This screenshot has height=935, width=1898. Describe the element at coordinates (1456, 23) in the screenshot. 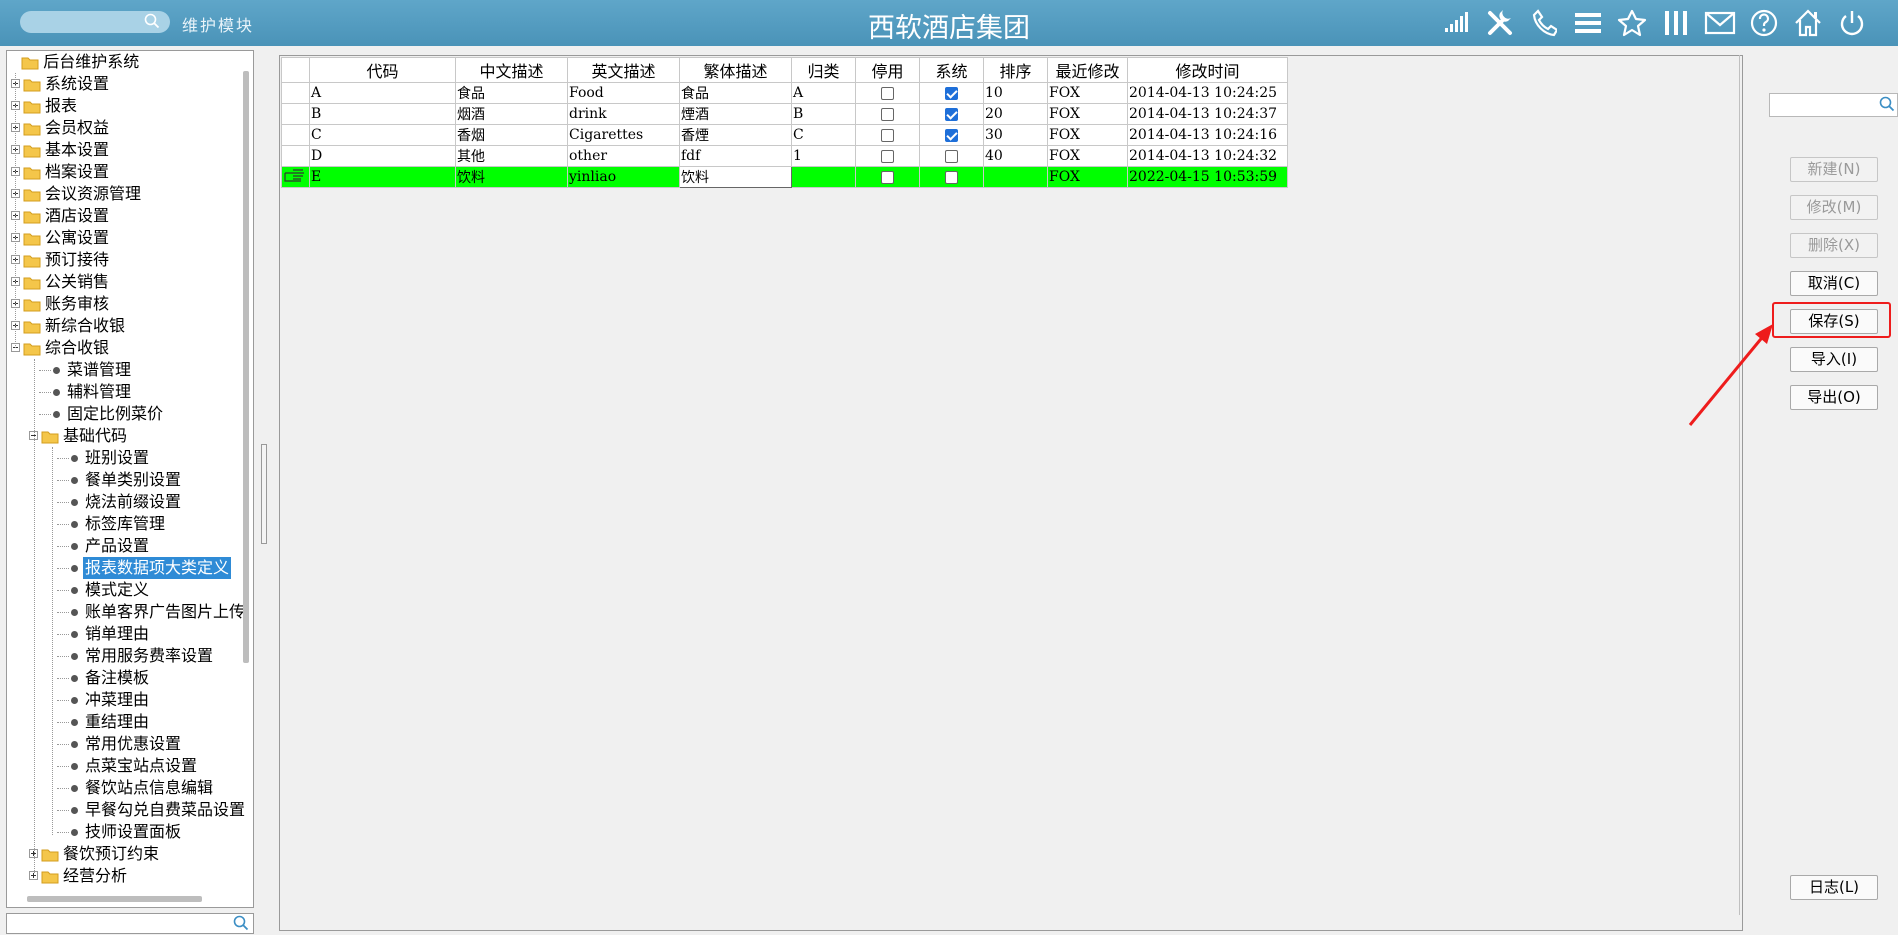

I see `signal-icon` at that location.